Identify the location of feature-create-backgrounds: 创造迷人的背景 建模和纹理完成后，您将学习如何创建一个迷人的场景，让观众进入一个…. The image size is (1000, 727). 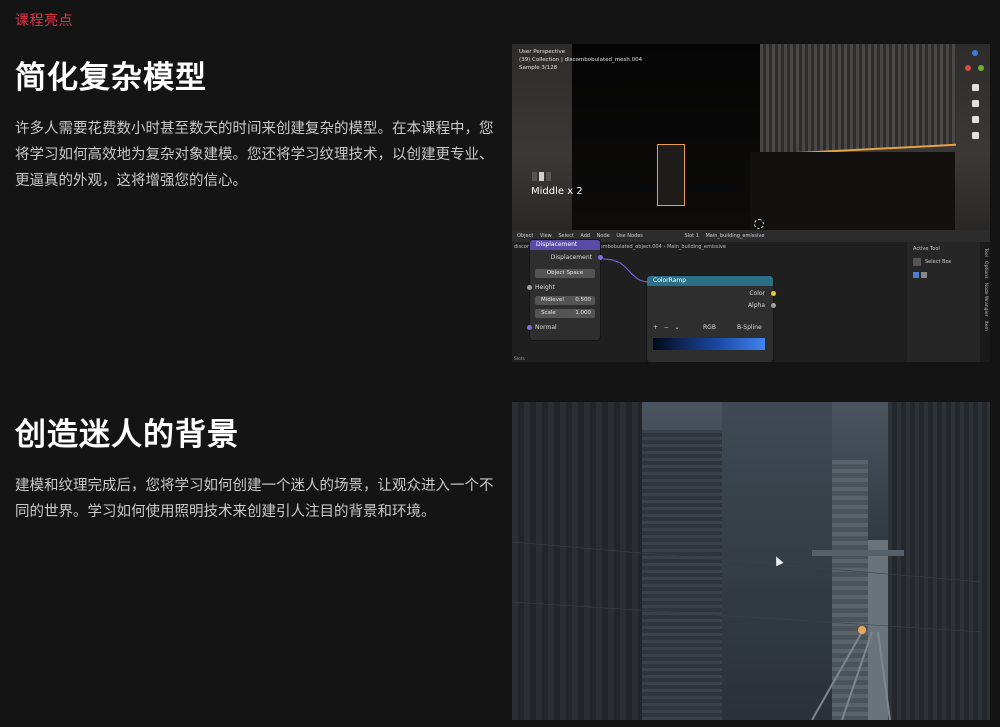
(257, 470).